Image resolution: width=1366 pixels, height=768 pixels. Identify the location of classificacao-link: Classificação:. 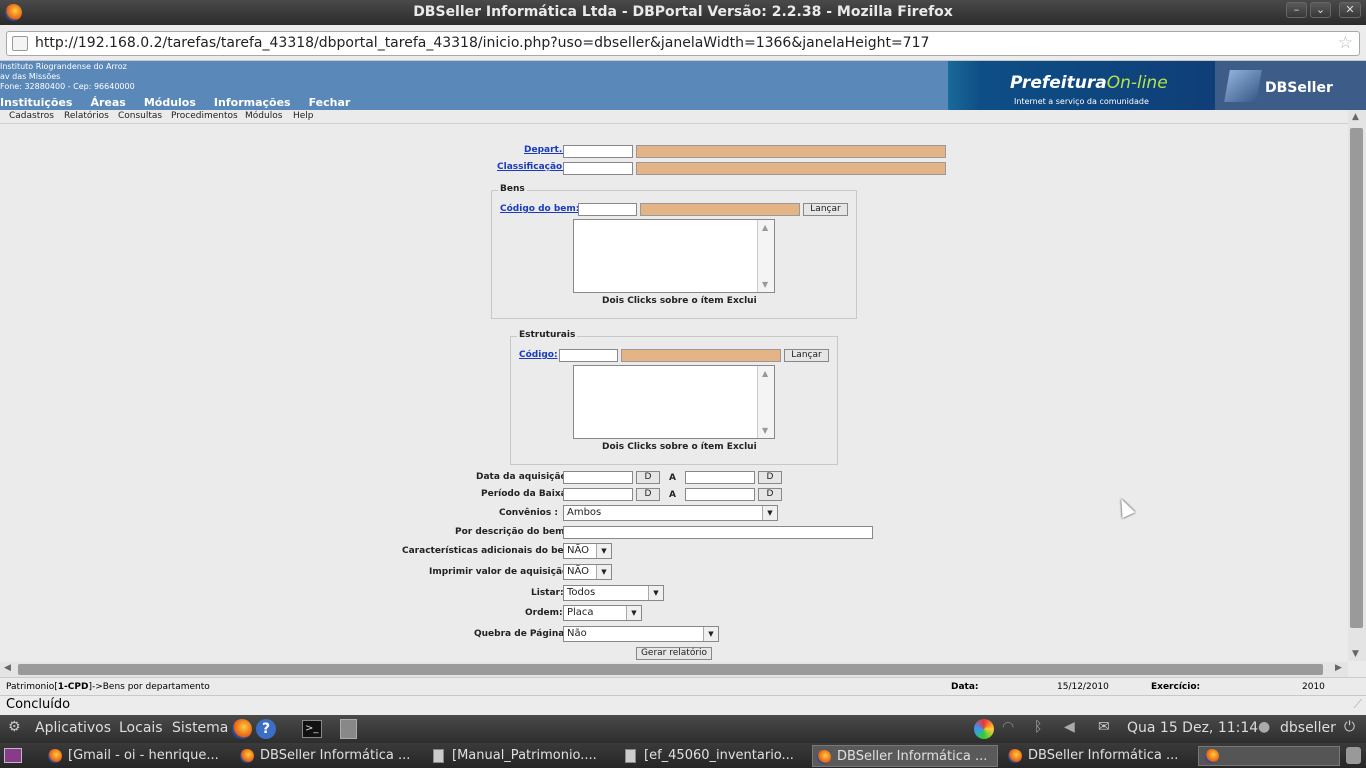
(531, 167).